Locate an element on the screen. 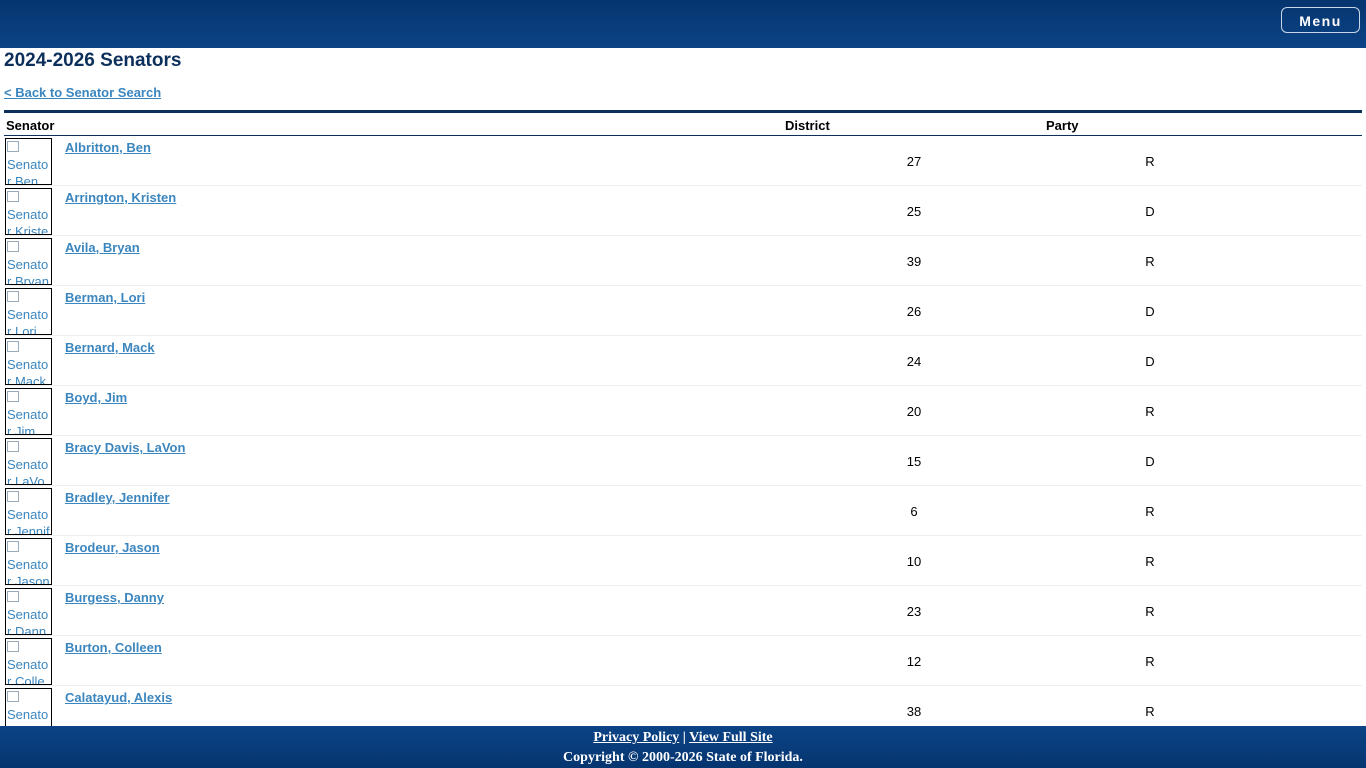  senator-name-link: Burgess, Danny is located at coordinates (114, 597).